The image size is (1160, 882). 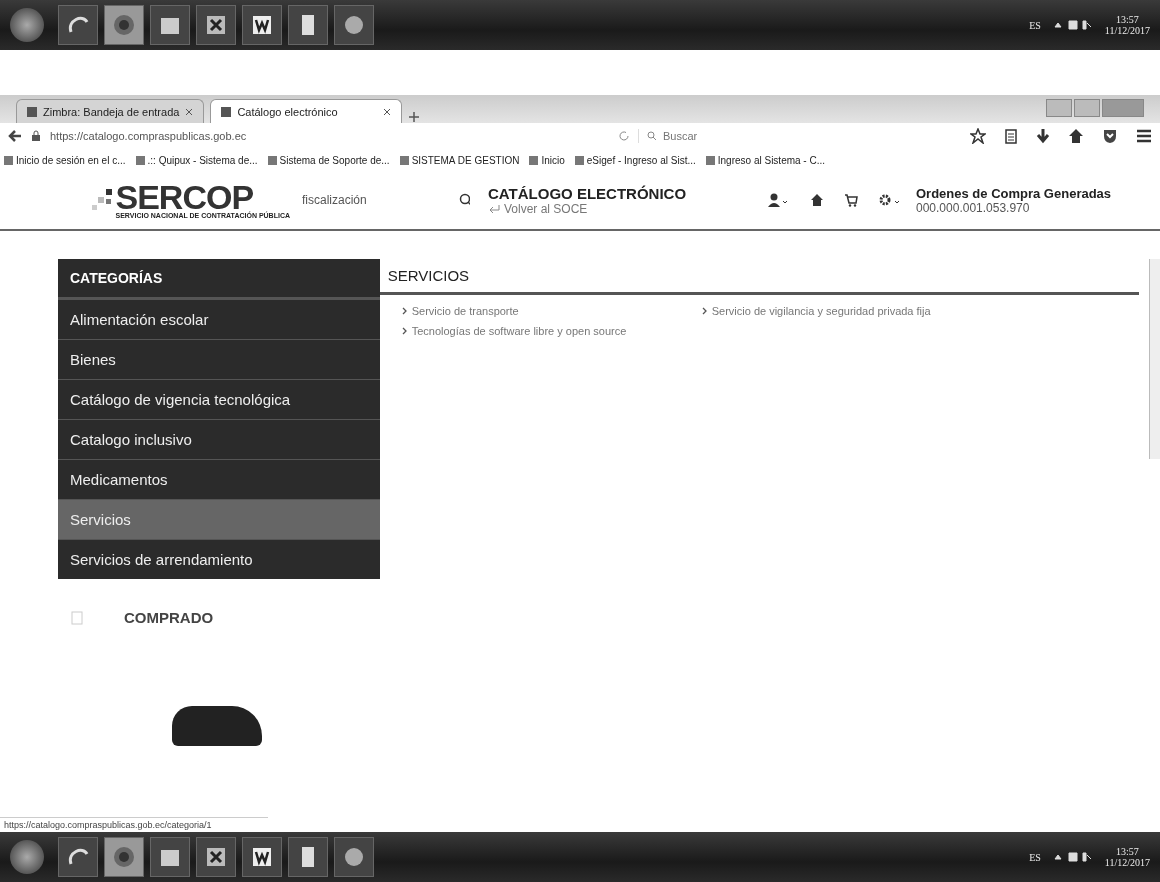 I want to click on address-field: https://catalogo.compraspublicas.gob.ec, so click(x=330, y=136).